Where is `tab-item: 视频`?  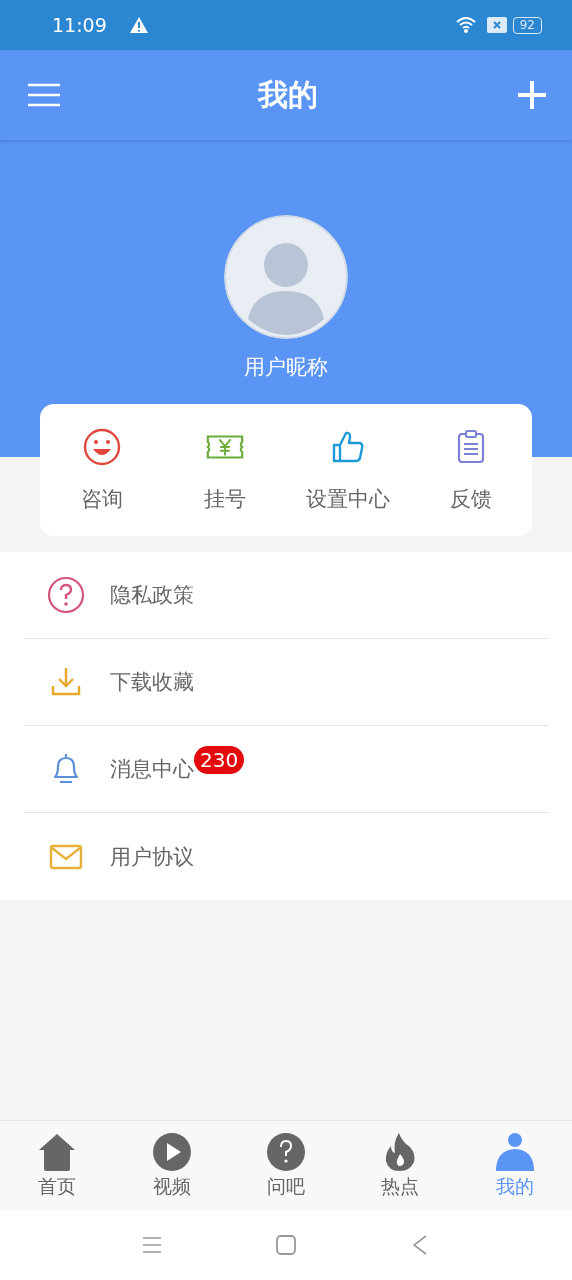 tab-item: 视频 is located at coordinates (171, 1165).